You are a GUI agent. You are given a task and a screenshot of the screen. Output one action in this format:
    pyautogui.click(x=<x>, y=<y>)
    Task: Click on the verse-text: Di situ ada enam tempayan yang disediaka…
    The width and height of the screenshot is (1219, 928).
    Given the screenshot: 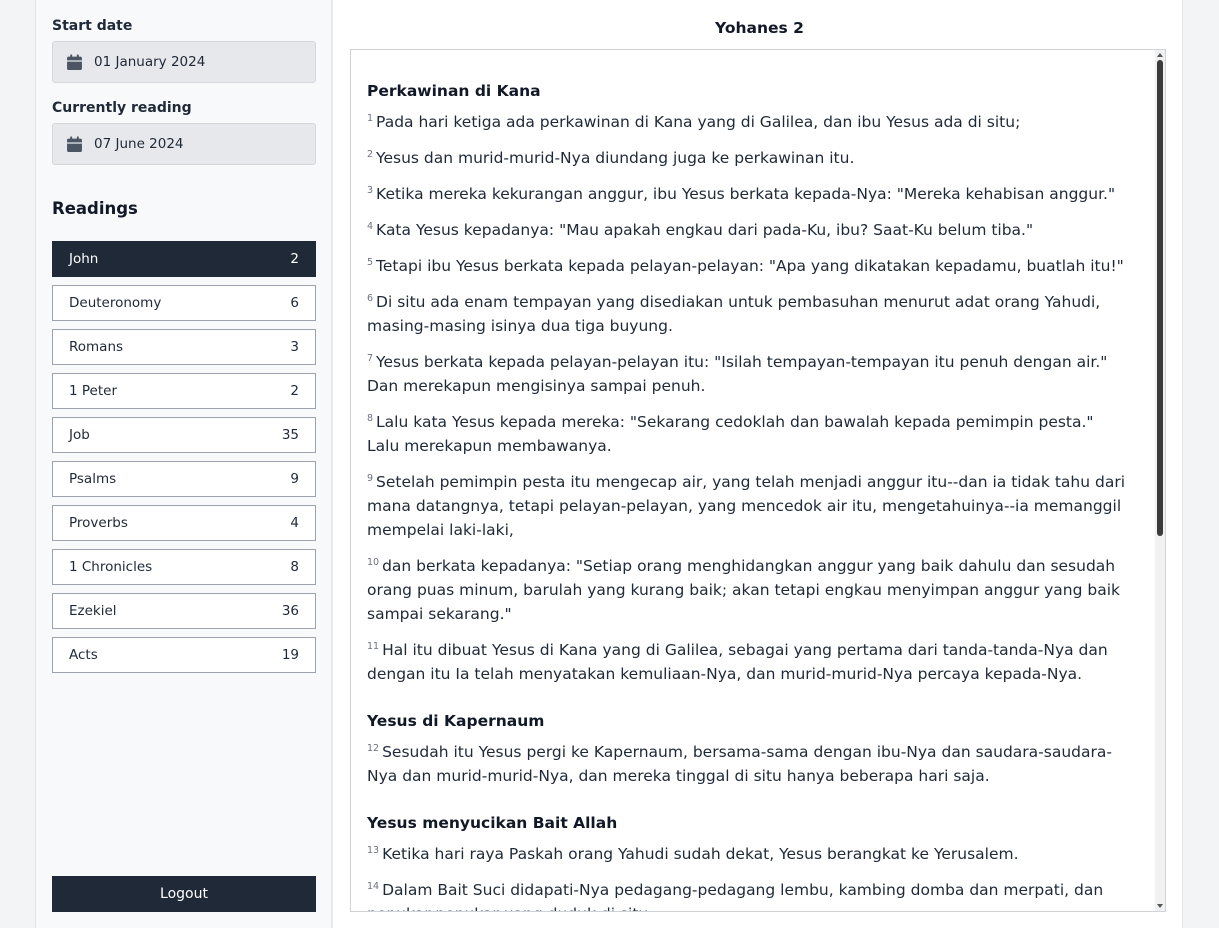 What is the action you would take?
    pyautogui.click(x=734, y=314)
    